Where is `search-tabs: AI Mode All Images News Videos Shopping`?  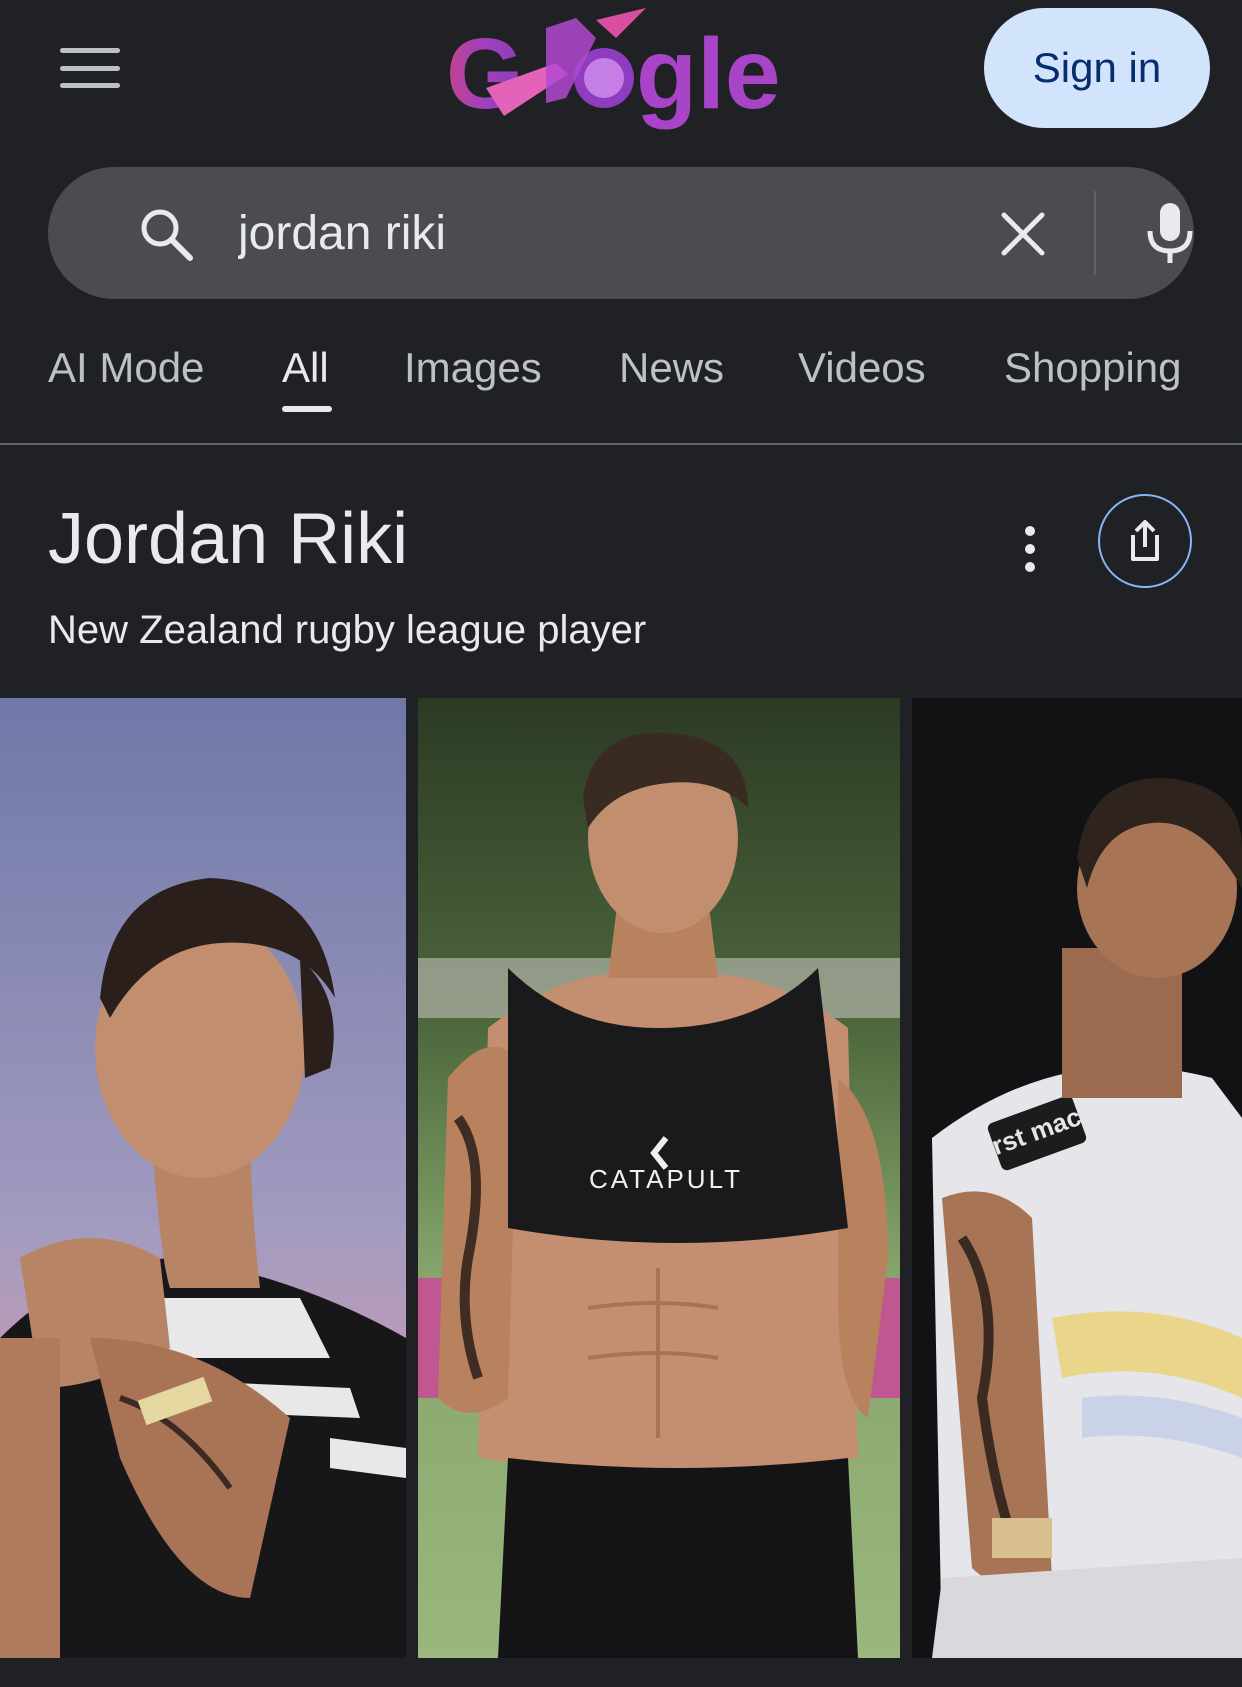 search-tabs: AI Mode All Images News Videos Shopping is located at coordinates (621, 387).